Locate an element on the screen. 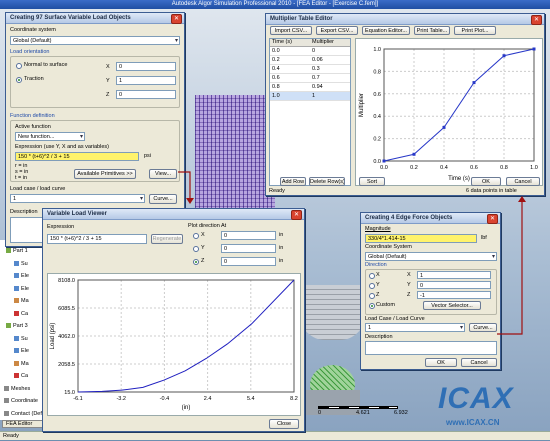 Image resolution: width=550 pixels, height=441 pixels. watermark-url: www.ICAX.CN is located at coordinates (473, 422).